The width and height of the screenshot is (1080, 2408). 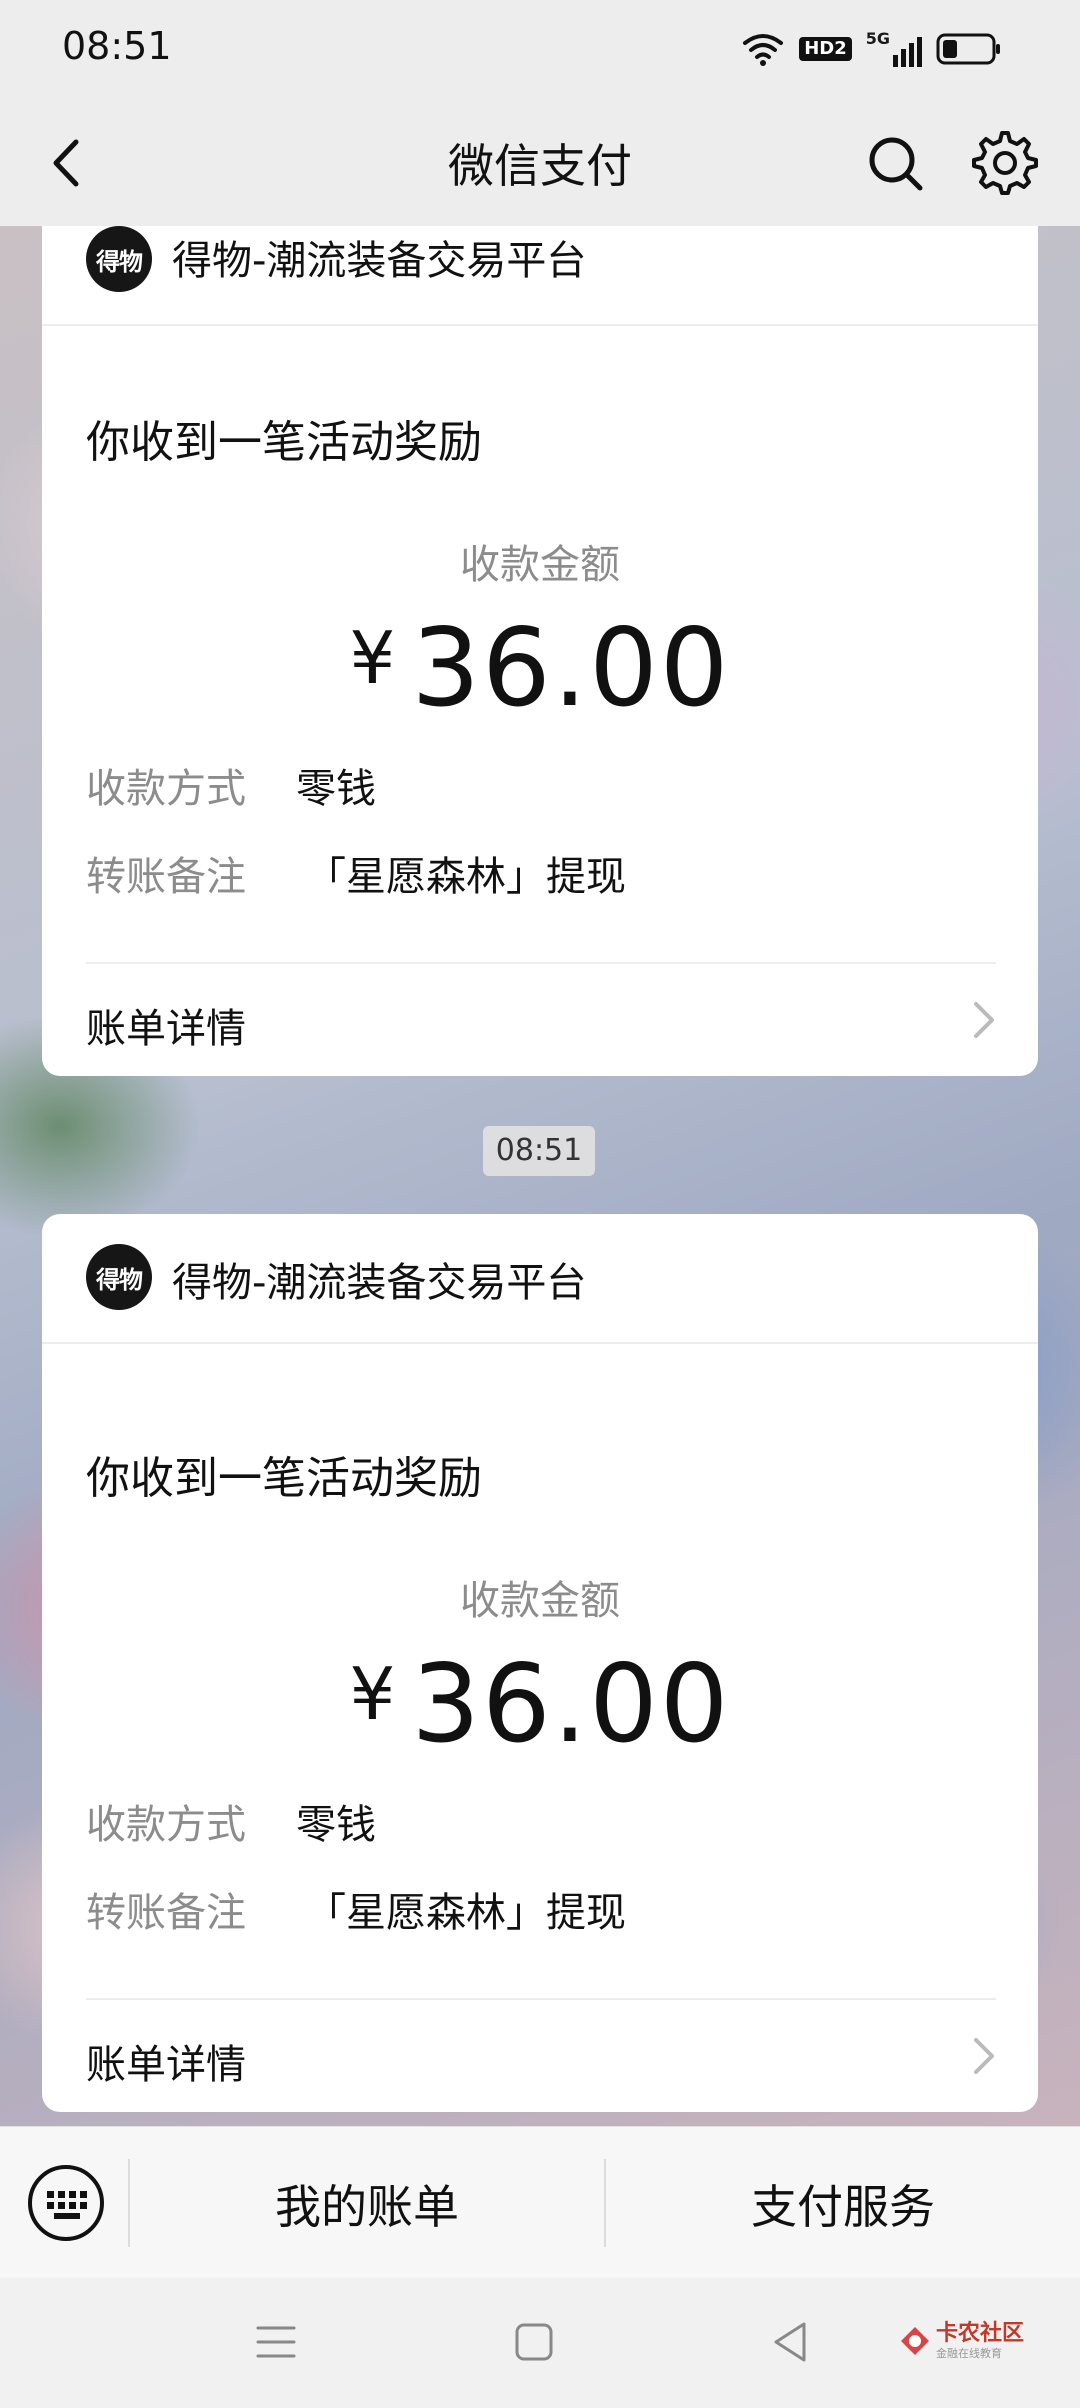 I want to click on watermark: 卡农社区 金融在线教育, so click(x=961, y=2341).